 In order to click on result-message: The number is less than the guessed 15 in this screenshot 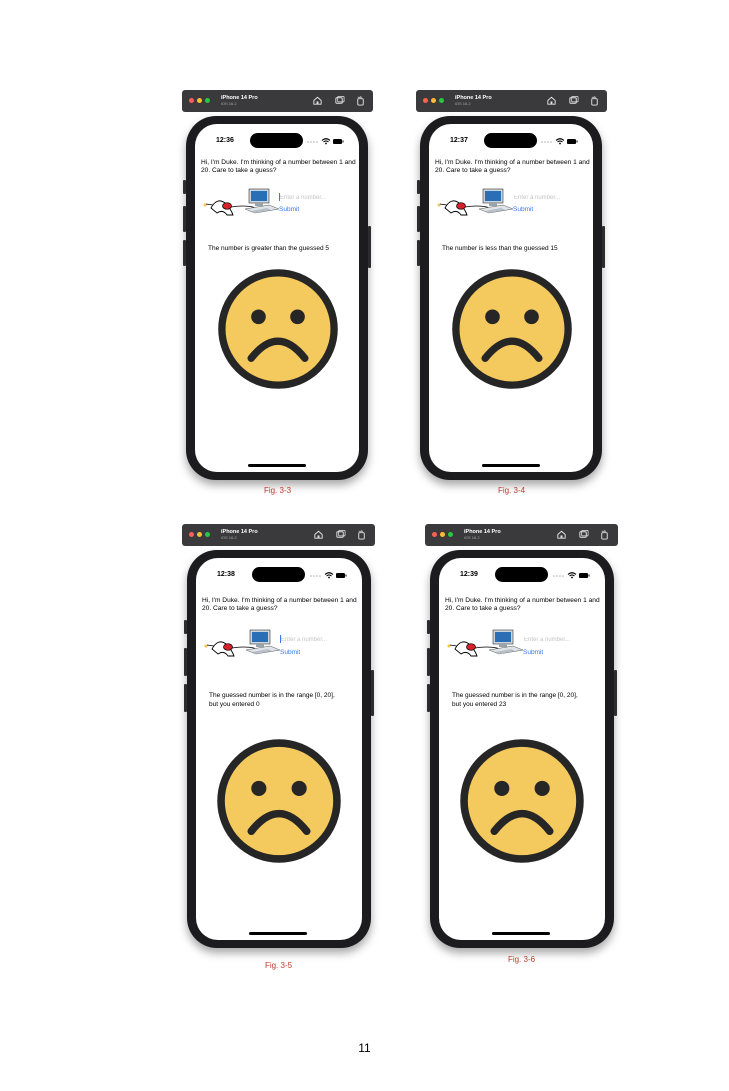, I will do `click(500, 248)`.